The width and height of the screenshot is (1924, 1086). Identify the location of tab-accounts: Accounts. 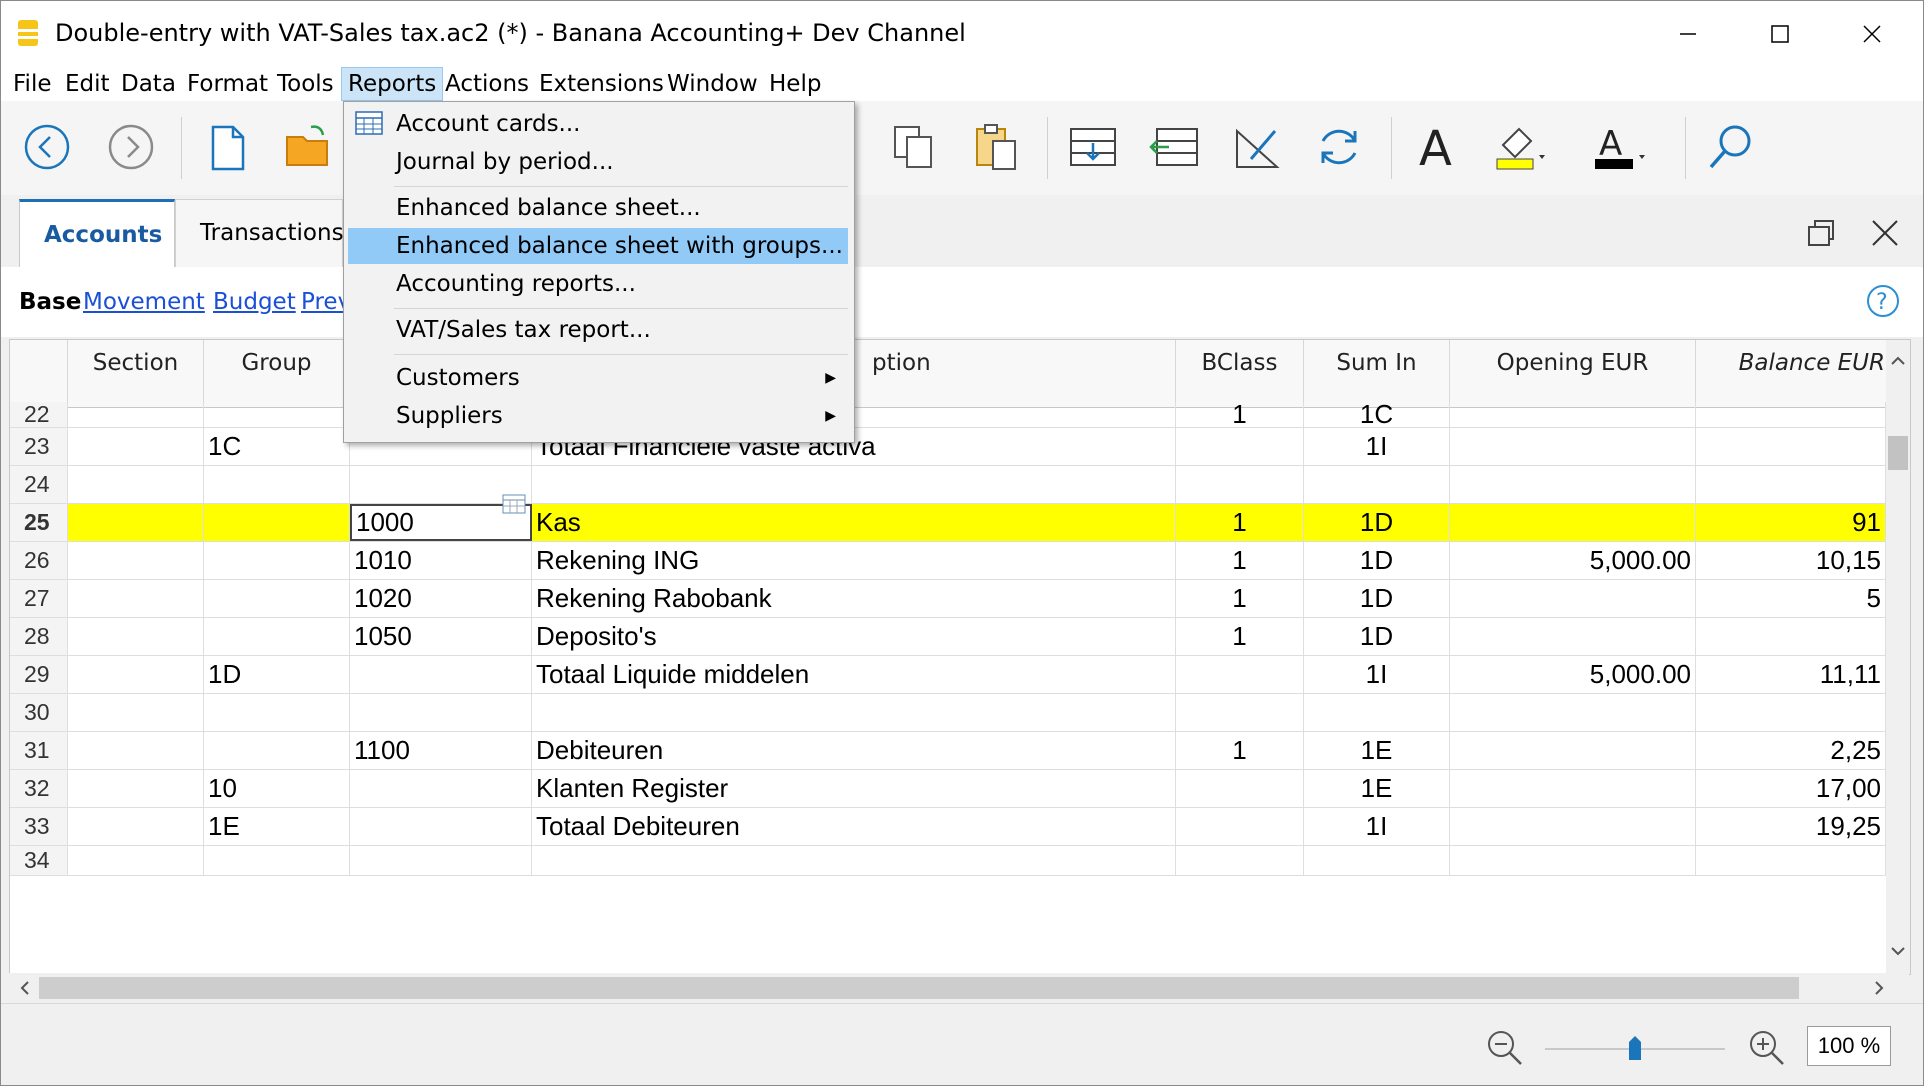
(97, 233).